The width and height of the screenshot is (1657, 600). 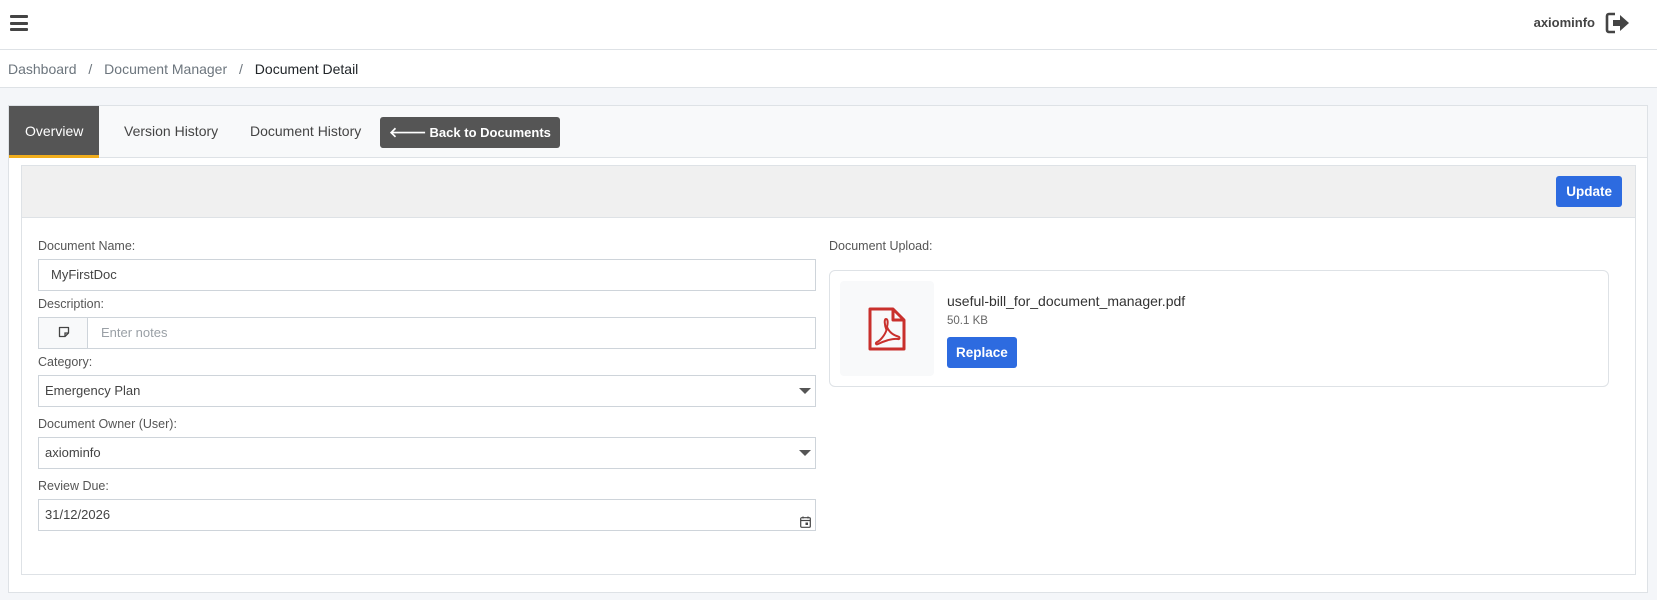 I want to click on tab-overview: Overview, so click(x=54, y=132).